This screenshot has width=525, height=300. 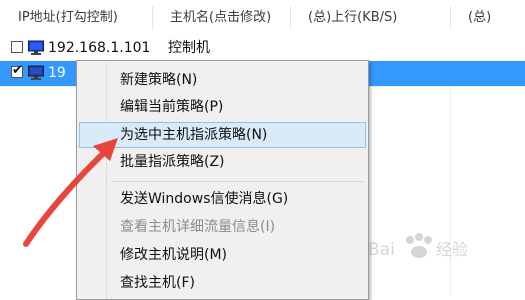 What do you see at coordinates (17, 47) in the screenshot?
I see `row-checkbox` at bounding box center [17, 47].